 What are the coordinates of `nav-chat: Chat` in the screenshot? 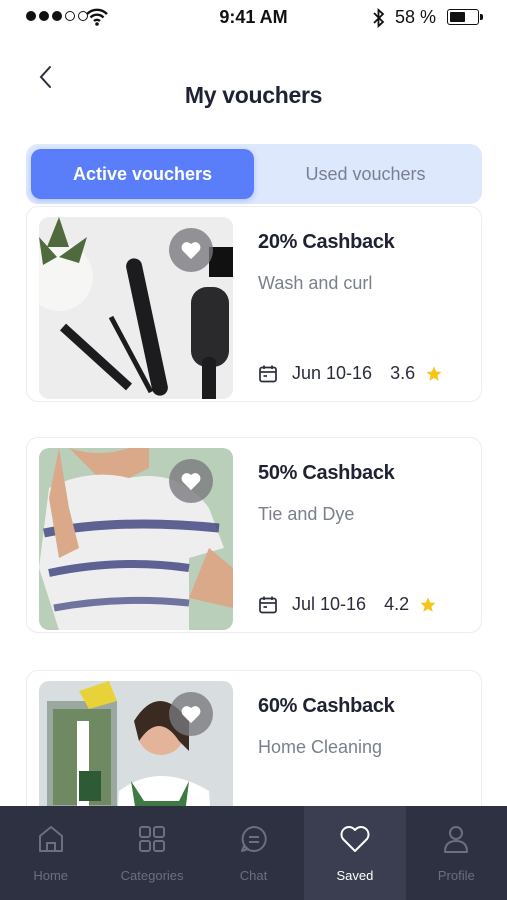 It's located at (253, 853).